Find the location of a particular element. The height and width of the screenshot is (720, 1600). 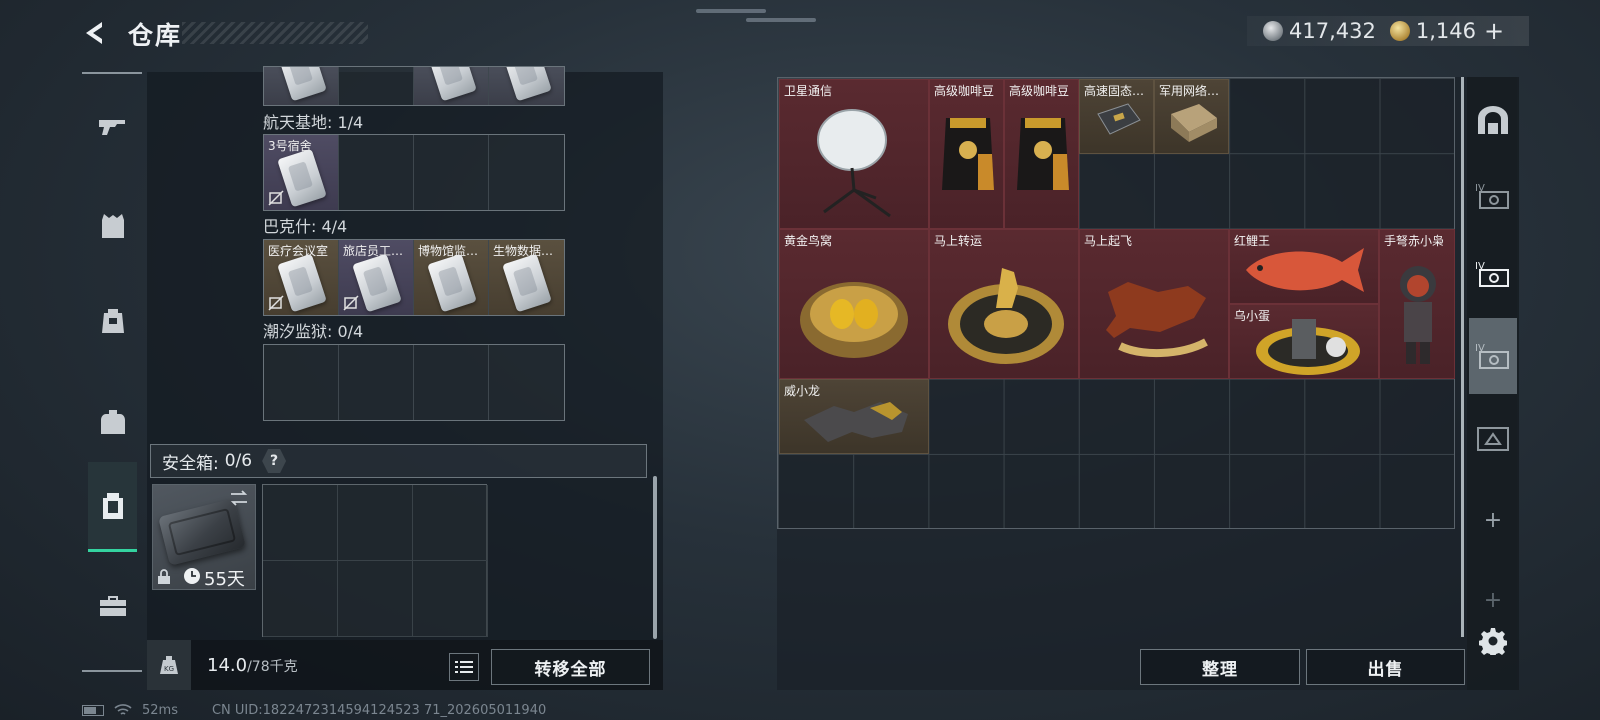

bag-icon is located at coordinates (113, 422).